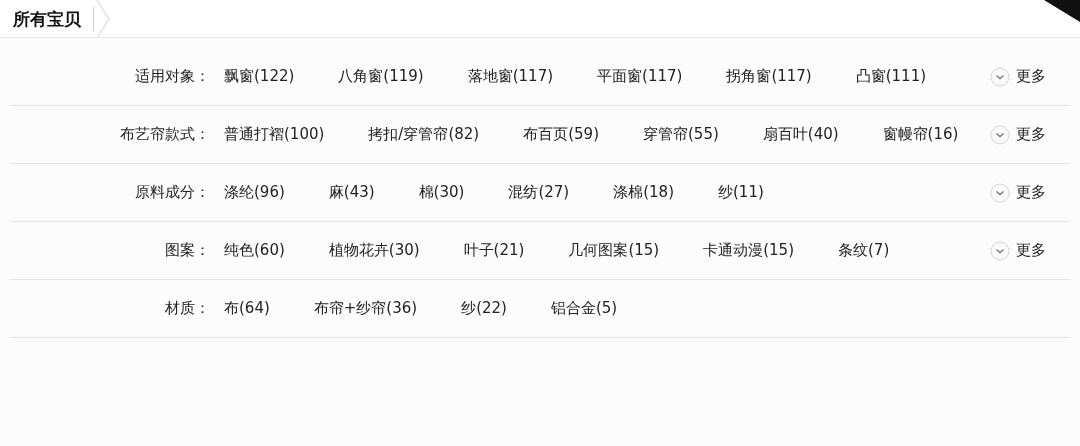  I want to click on filter-option: 纱(11), so click(741, 192).